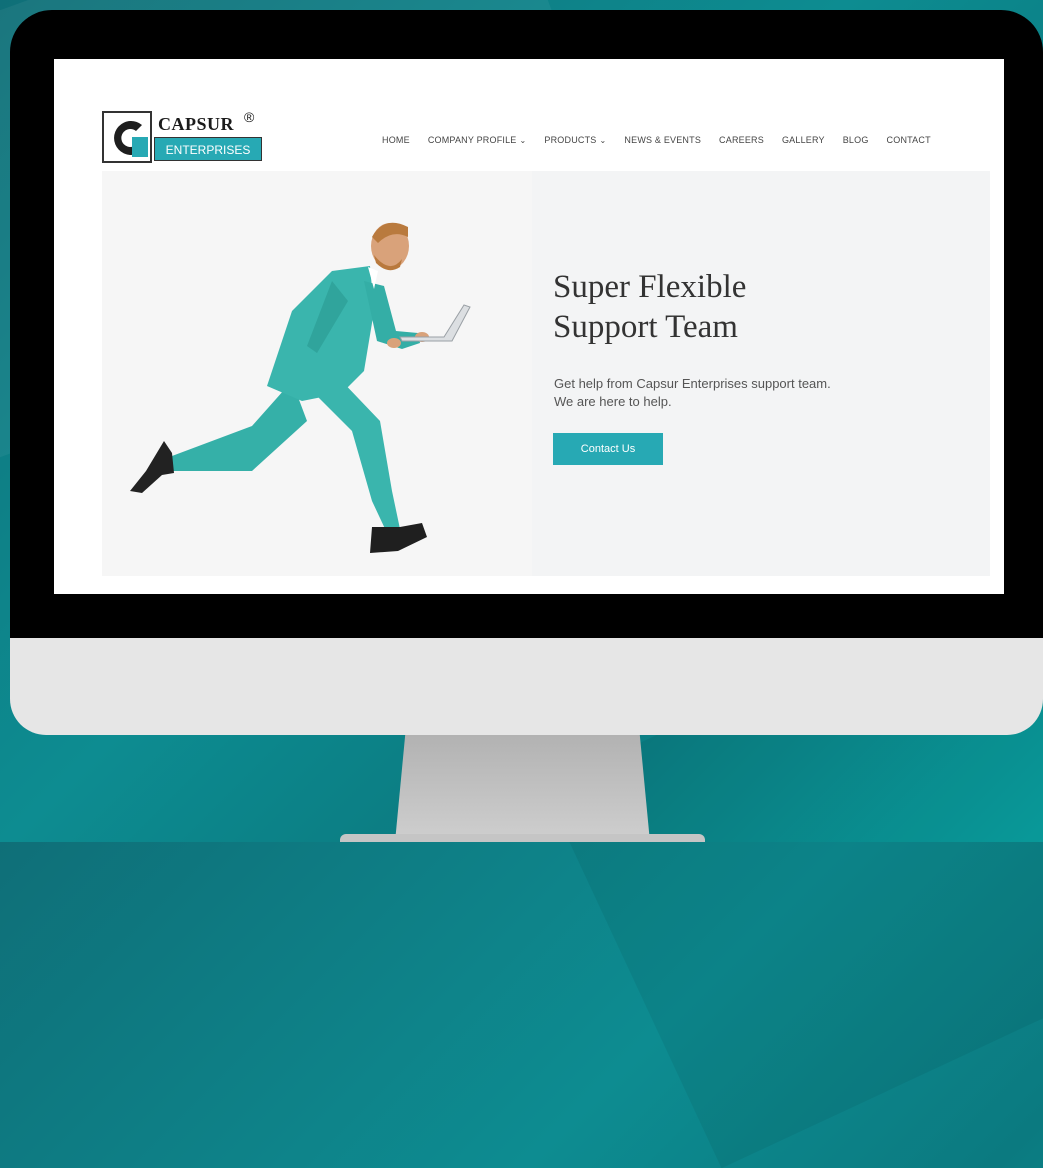 The image size is (1043, 1168). Describe the element at coordinates (526, 686) in the screenshot. I see `monitor-chin` at that location.